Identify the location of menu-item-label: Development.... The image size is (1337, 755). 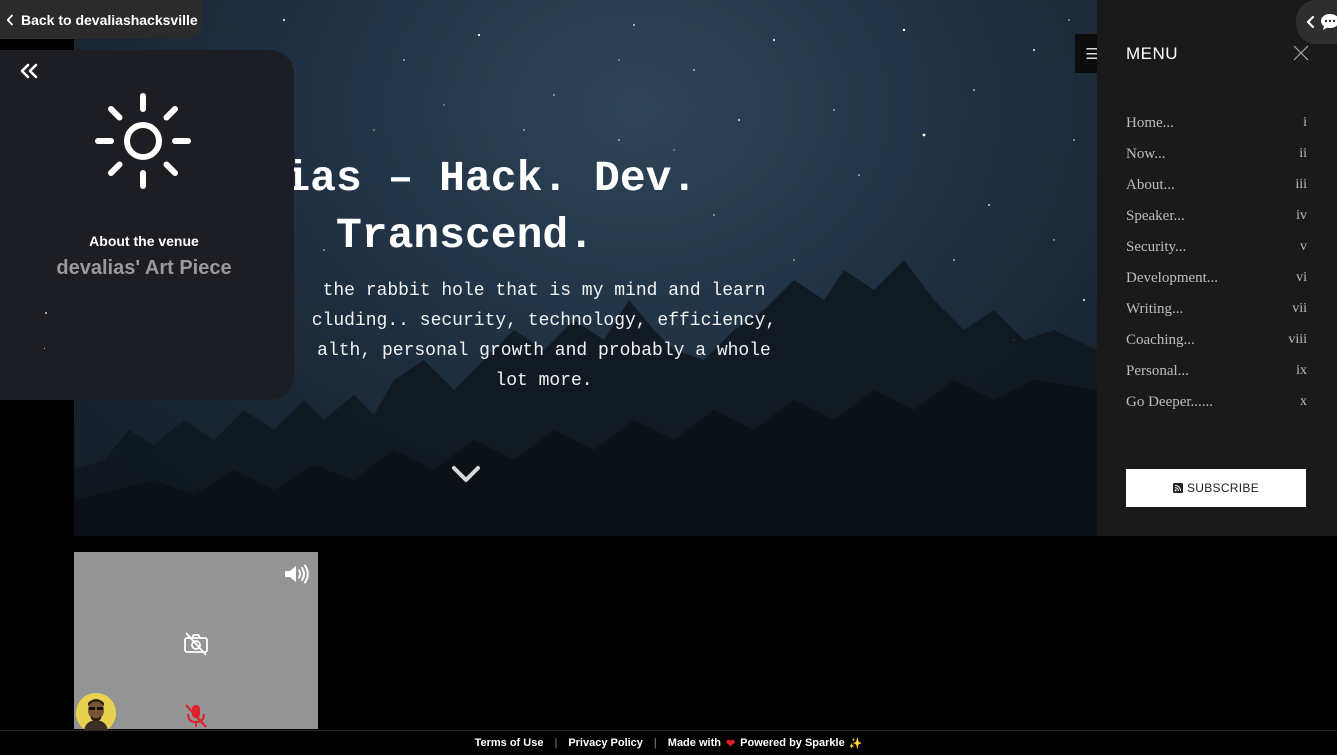
(1172, 278).